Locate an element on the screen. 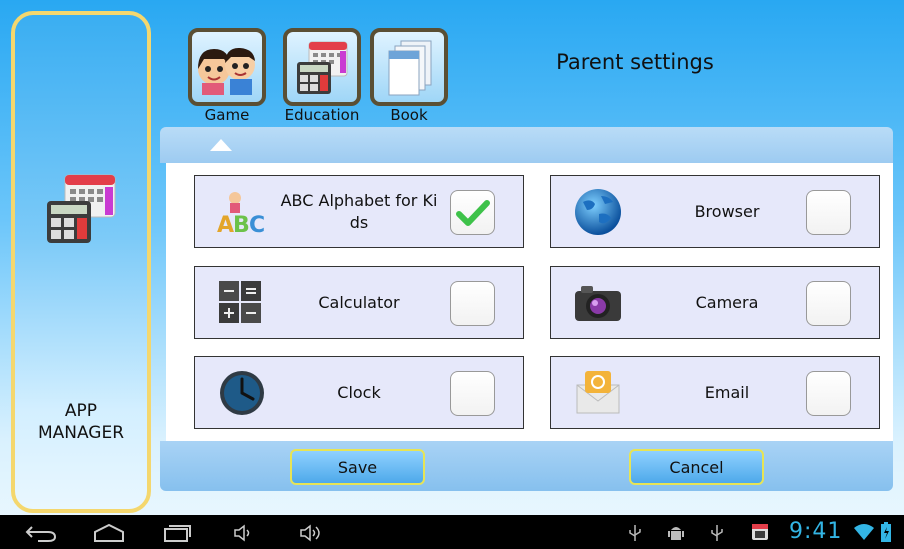 This screenshot has width=904, height=549. app-name: Email is located at coordinates (727, 392).